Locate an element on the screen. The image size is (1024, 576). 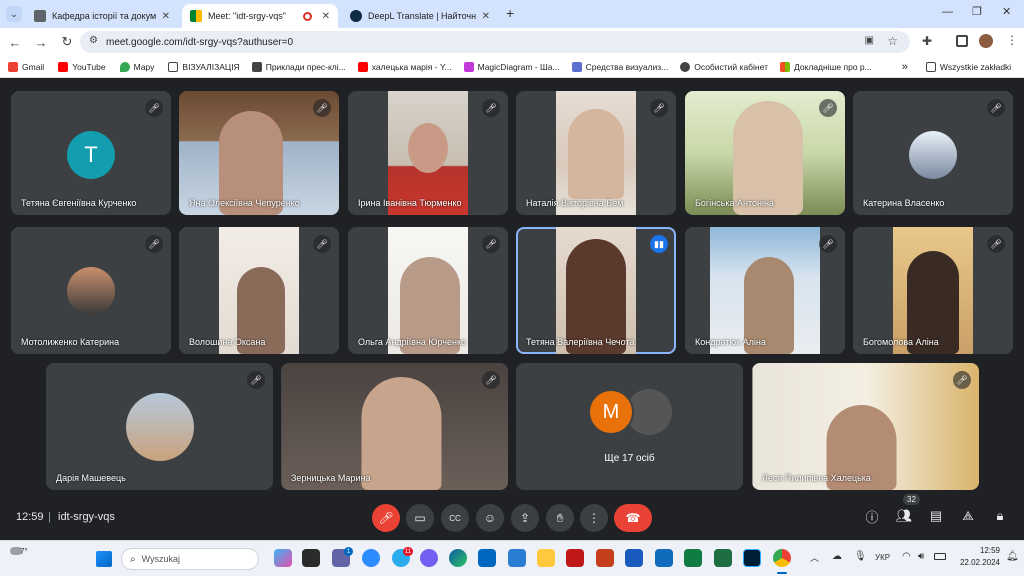
minimize-button: — is located at coordinates (947, 12).